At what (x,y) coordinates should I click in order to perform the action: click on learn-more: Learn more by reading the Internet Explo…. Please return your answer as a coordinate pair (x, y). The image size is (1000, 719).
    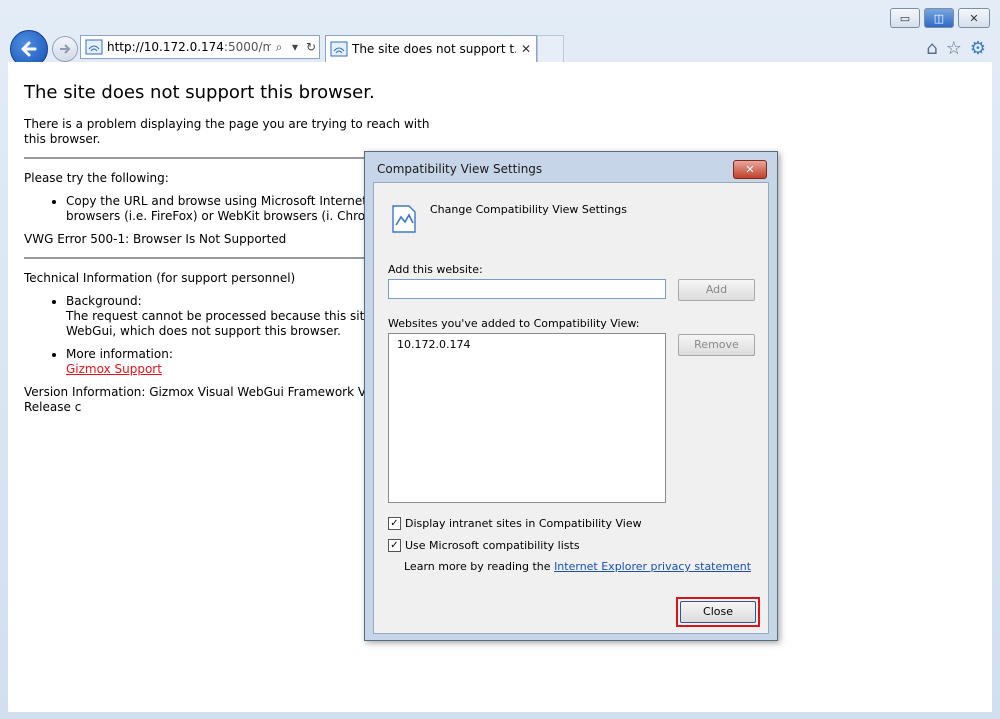
    Looking at the image, I should click on (577, 566).